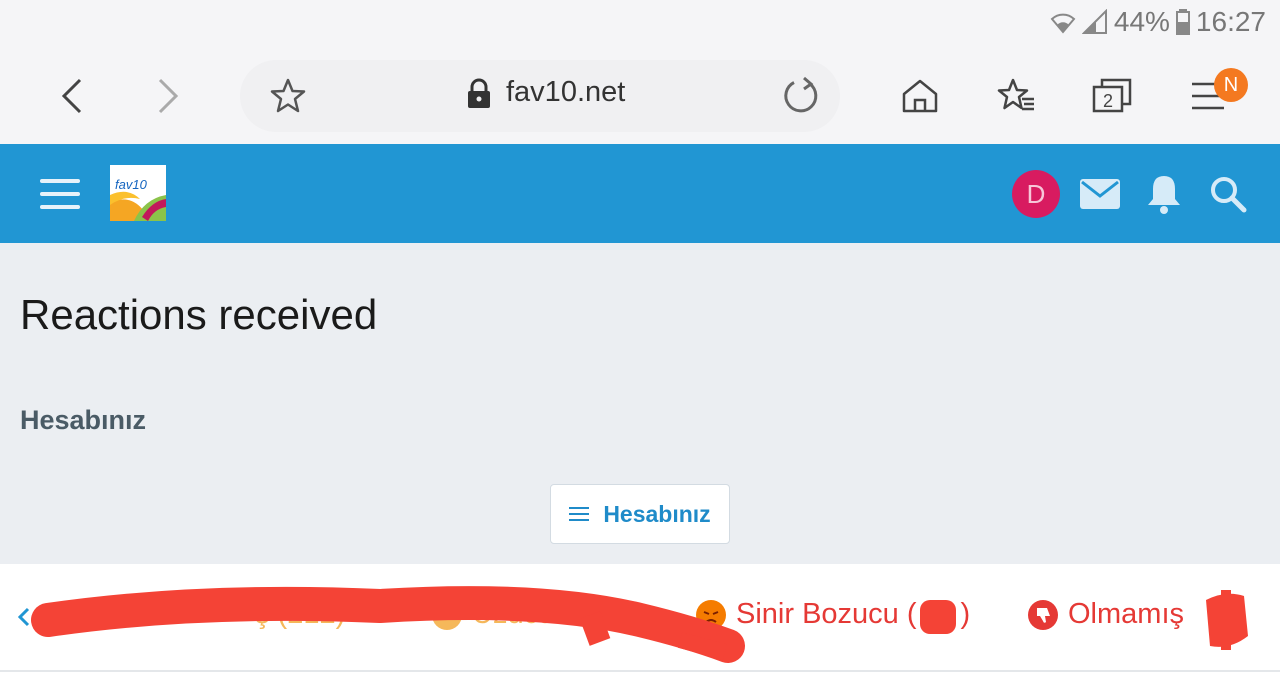 Image resolution: width=1280 pixels, height=699 pixels. What do you see at coordinates (1043, 614) in the screenshot?
I see `thumbs-down-icon` at bounding box center [1043, 614].